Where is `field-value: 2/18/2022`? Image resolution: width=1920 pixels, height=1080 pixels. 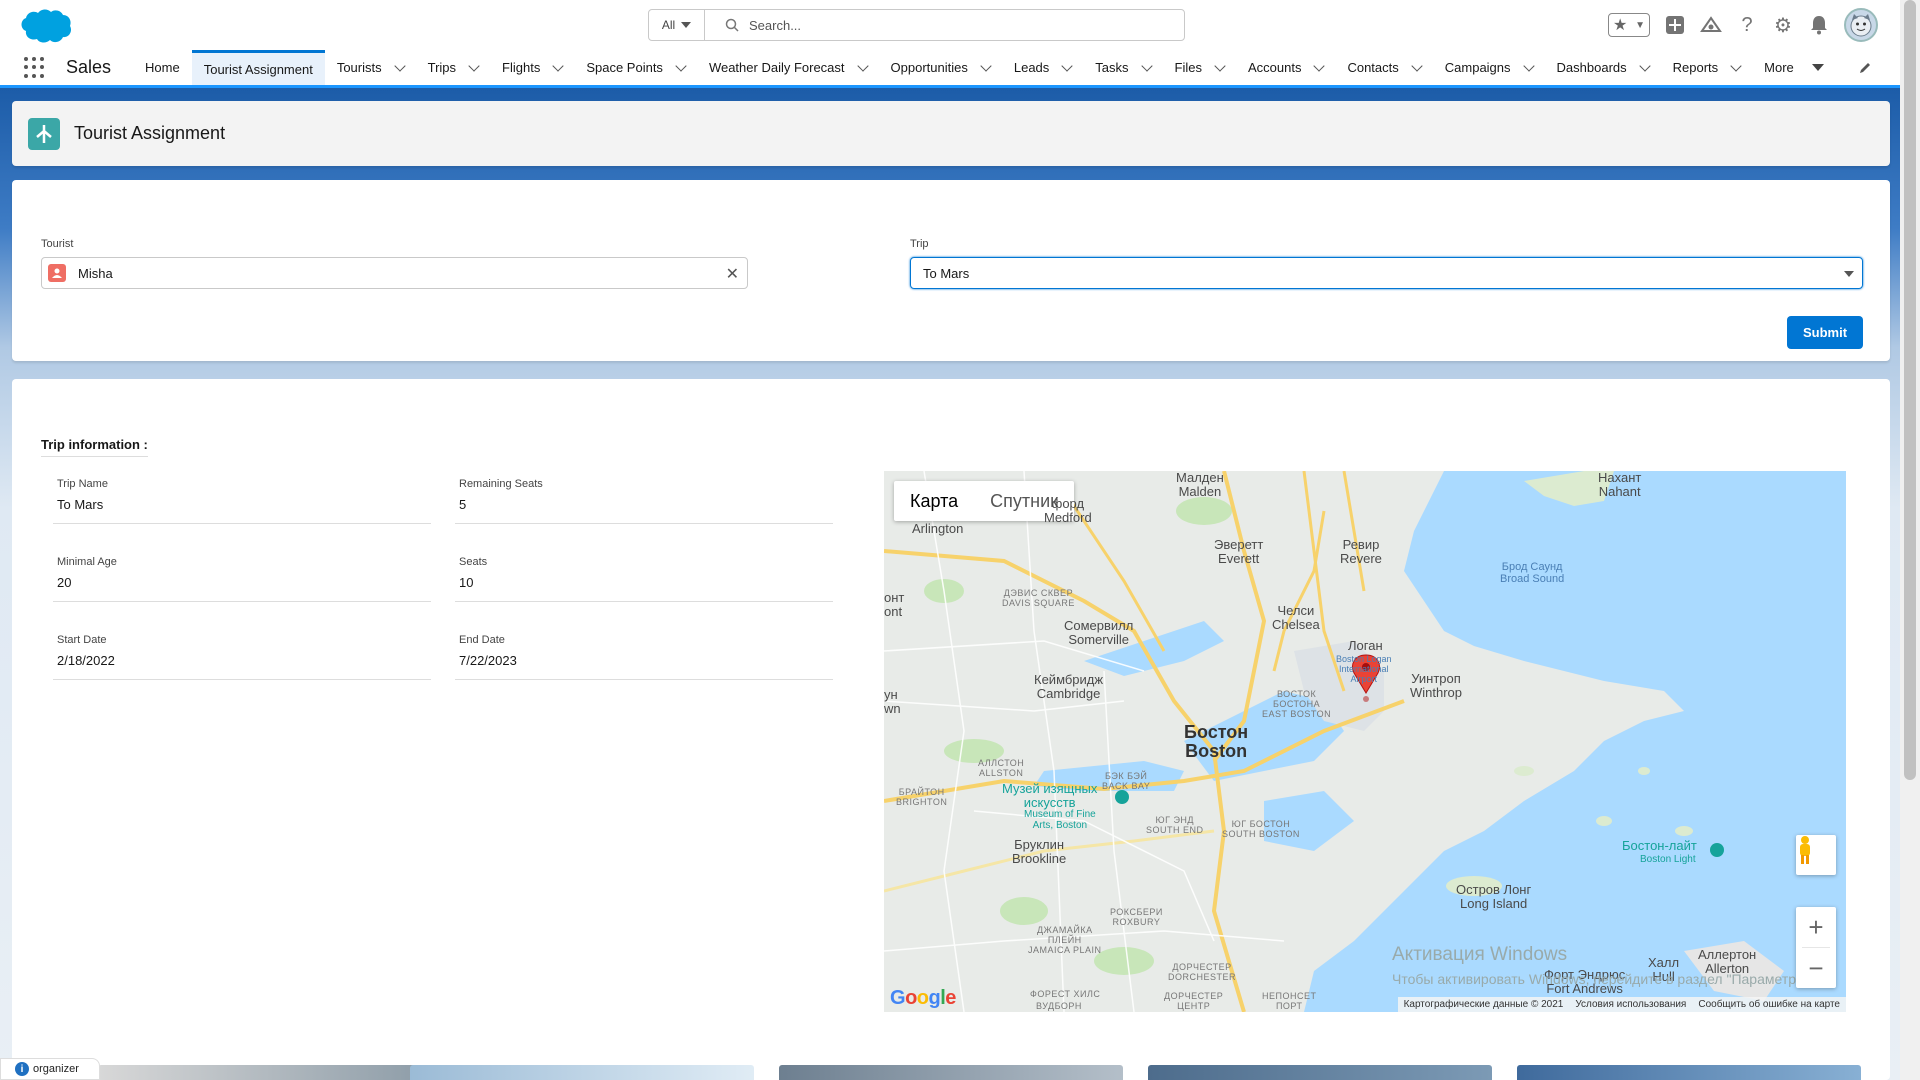
field-value: 2/18/2022 is located at coordinates (86, 660).